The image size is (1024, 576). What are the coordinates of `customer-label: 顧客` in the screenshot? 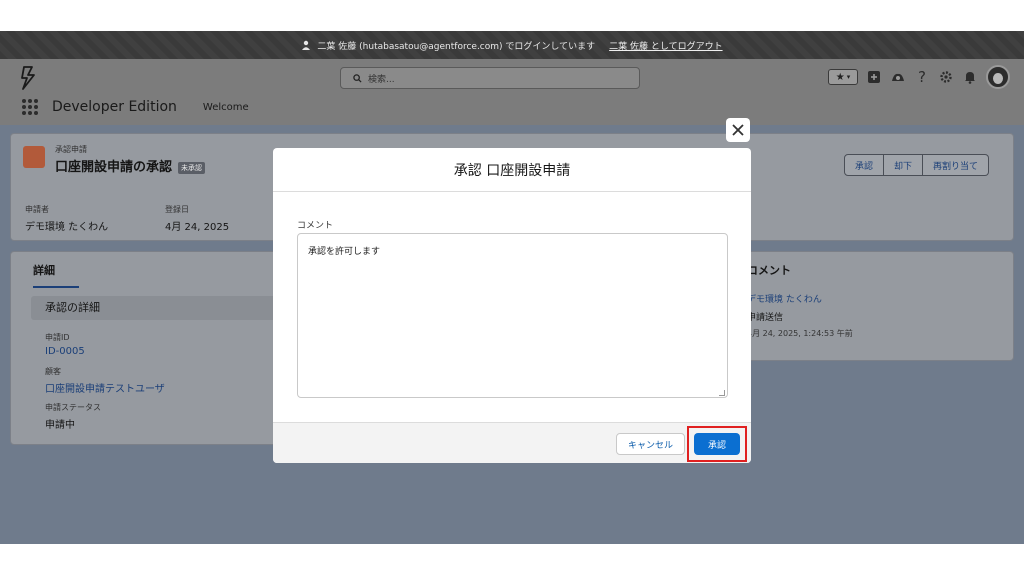 It's located at (53, 371).